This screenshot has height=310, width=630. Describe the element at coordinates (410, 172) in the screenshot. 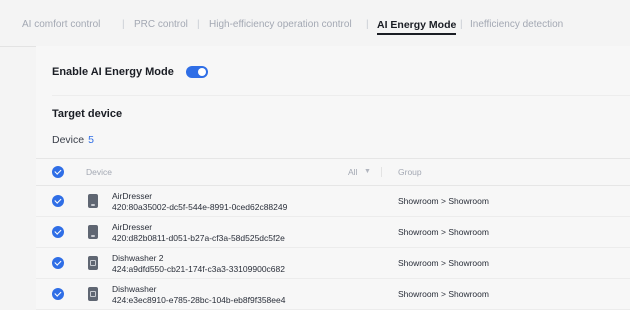

I see `column-header-group: Group` at that location.